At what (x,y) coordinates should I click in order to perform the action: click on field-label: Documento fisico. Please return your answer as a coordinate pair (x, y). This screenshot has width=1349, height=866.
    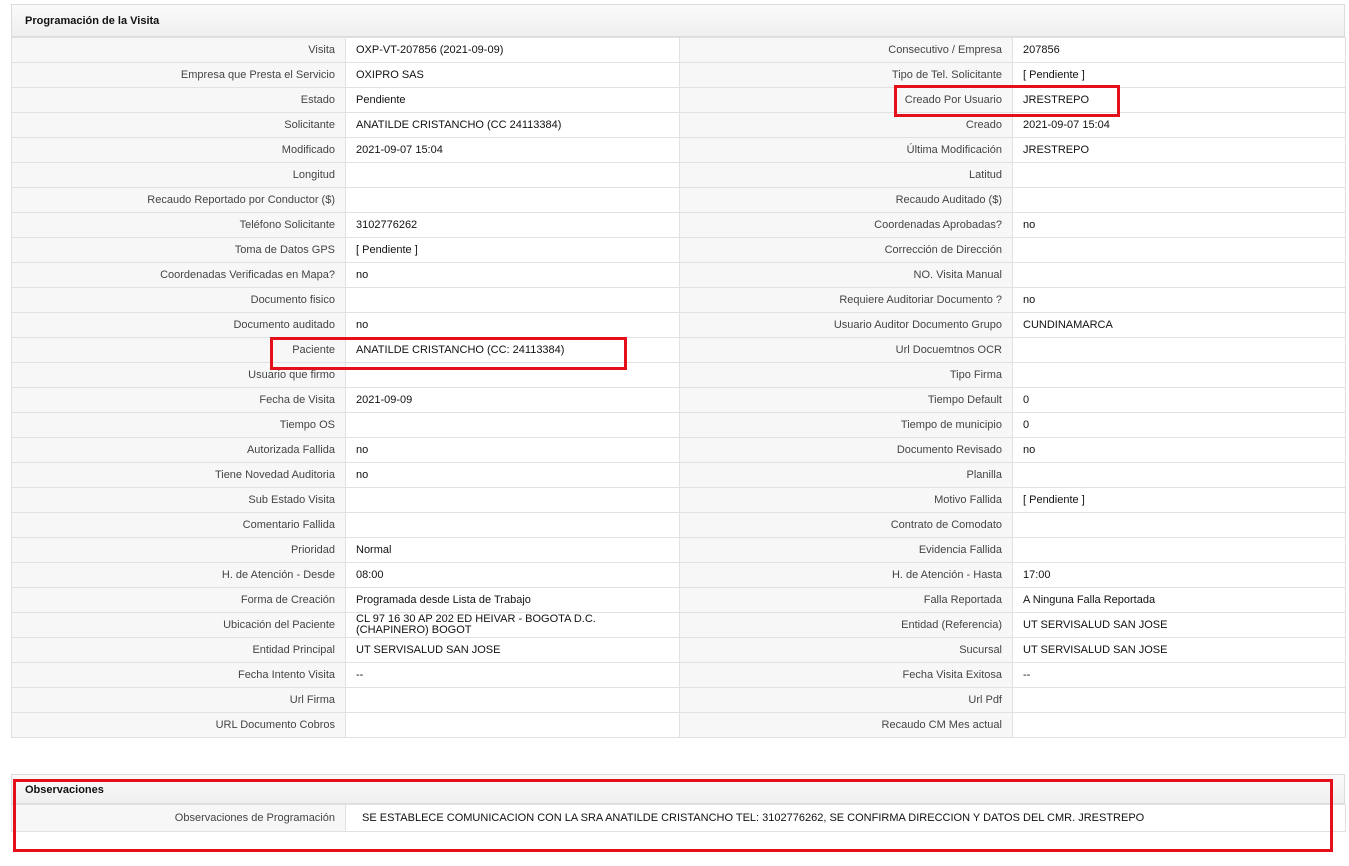
    Looking at the image, I should click on (178, 300).